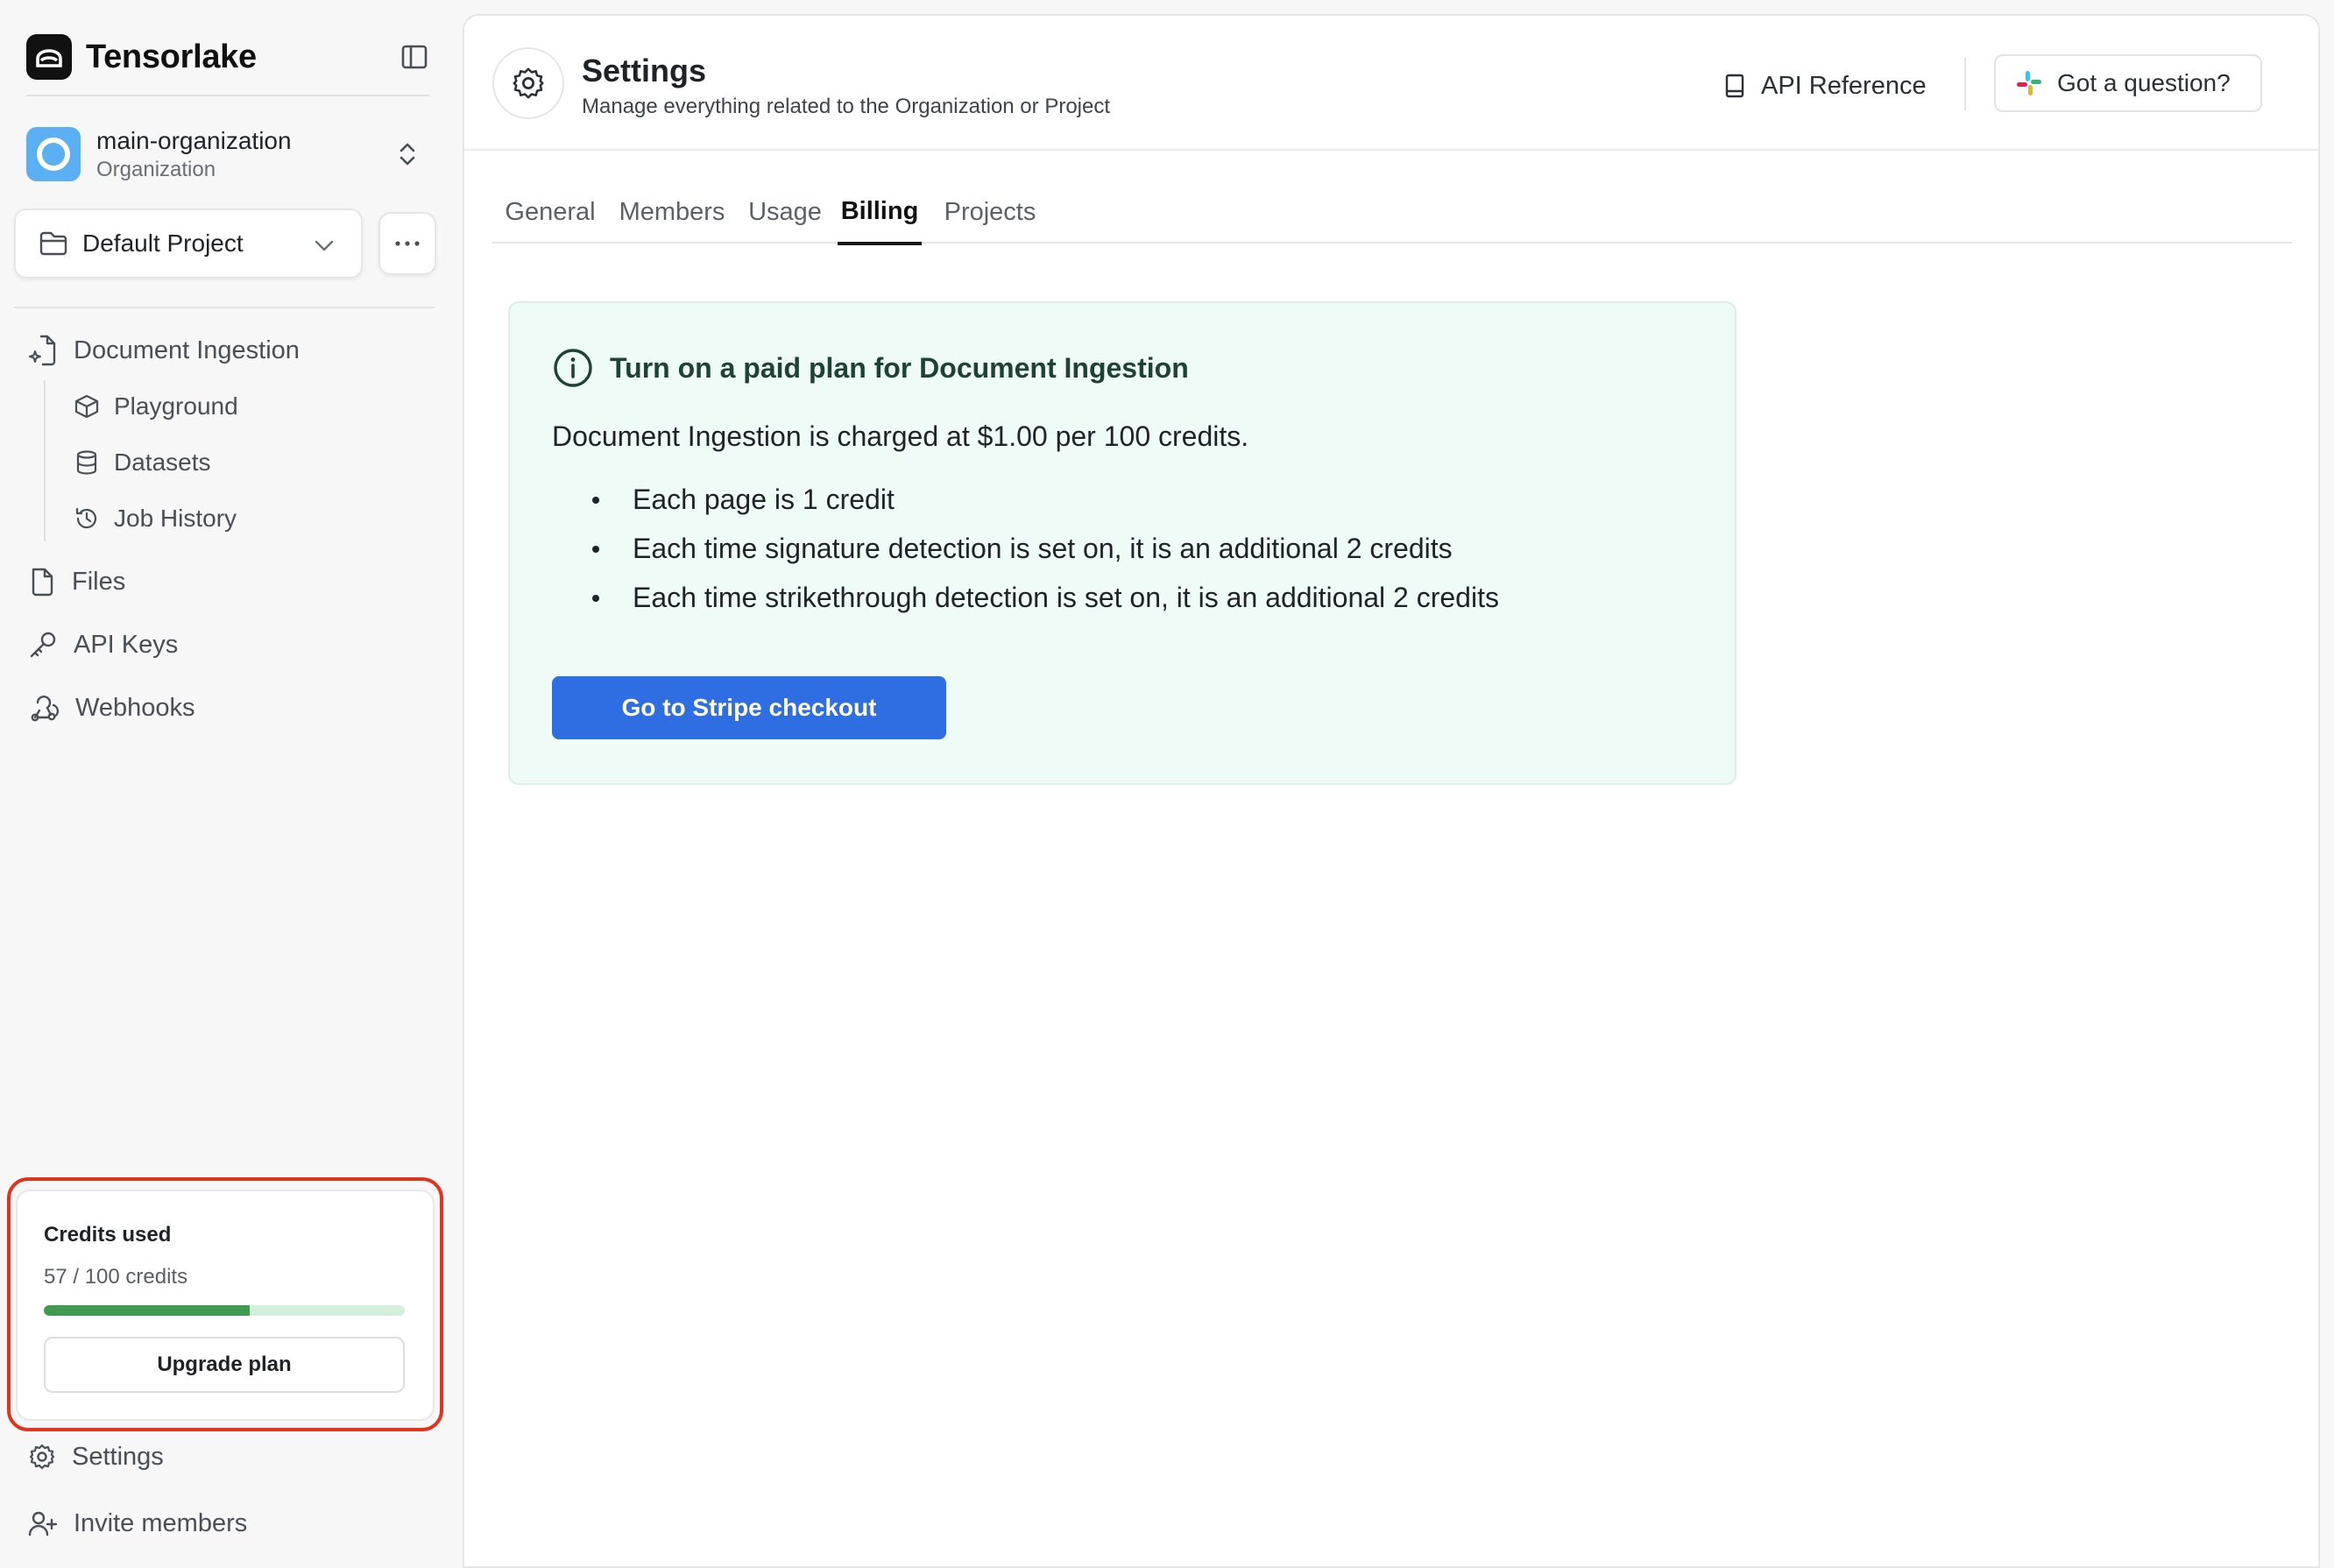 This screenshot has width=2334, height=1568. I want to click on sidebar-item-label: API Keys, so click(126, 644).